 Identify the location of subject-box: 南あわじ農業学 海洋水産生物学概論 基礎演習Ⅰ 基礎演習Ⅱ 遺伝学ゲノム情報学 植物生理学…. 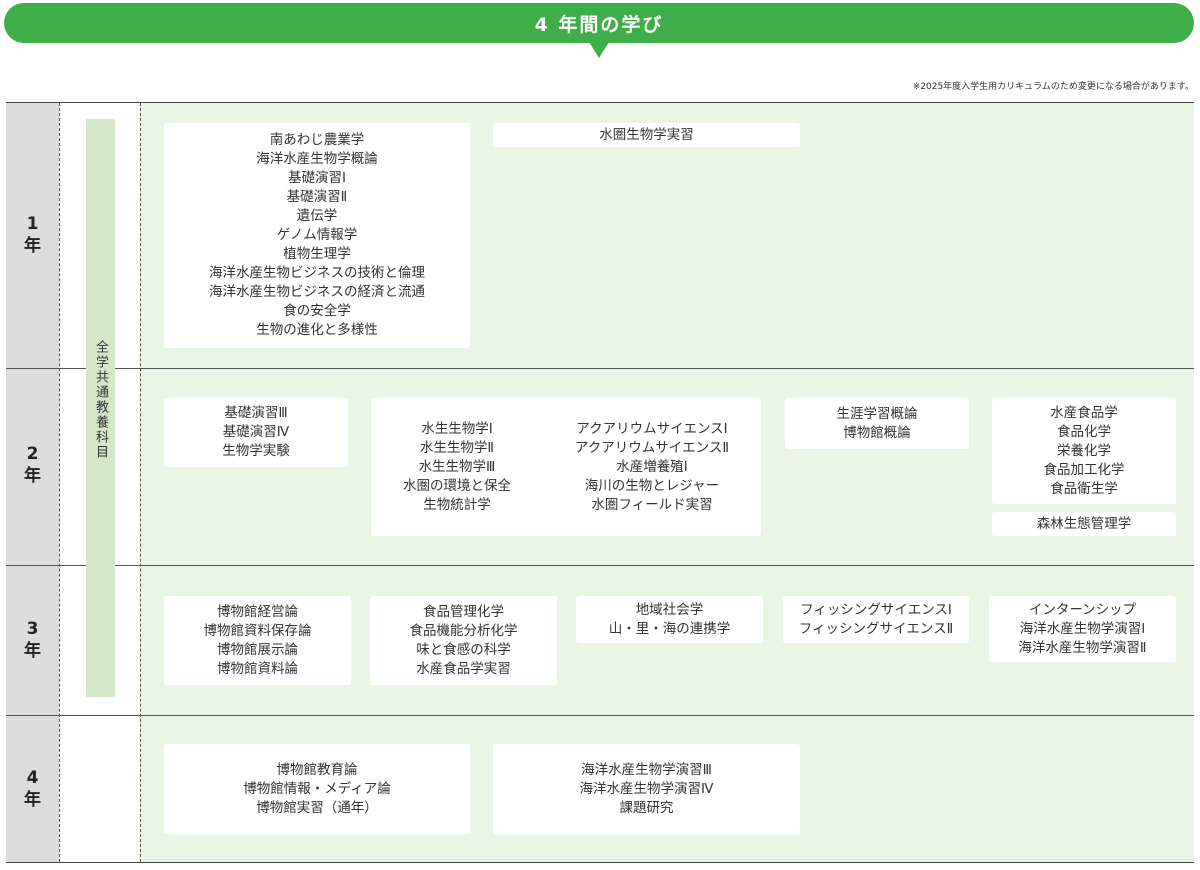
(317, 235).